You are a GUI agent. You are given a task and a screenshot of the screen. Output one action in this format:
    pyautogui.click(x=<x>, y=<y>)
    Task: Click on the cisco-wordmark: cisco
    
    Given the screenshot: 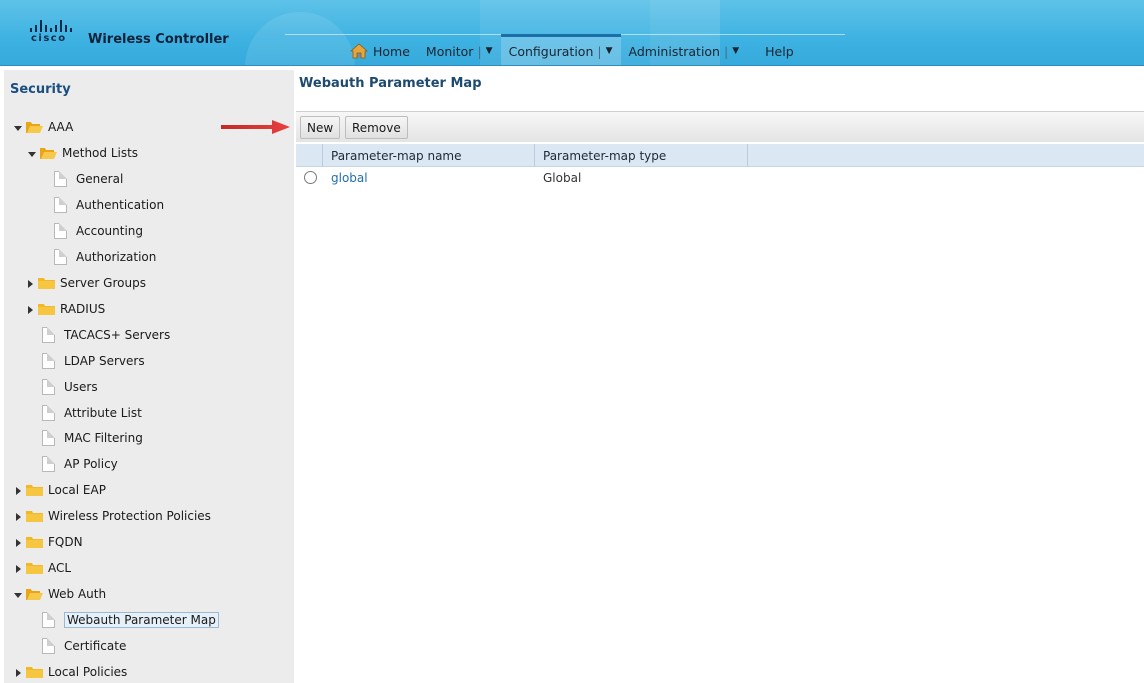 What is the action you would take?
    pyautogui.click(x=49, y=38)
    